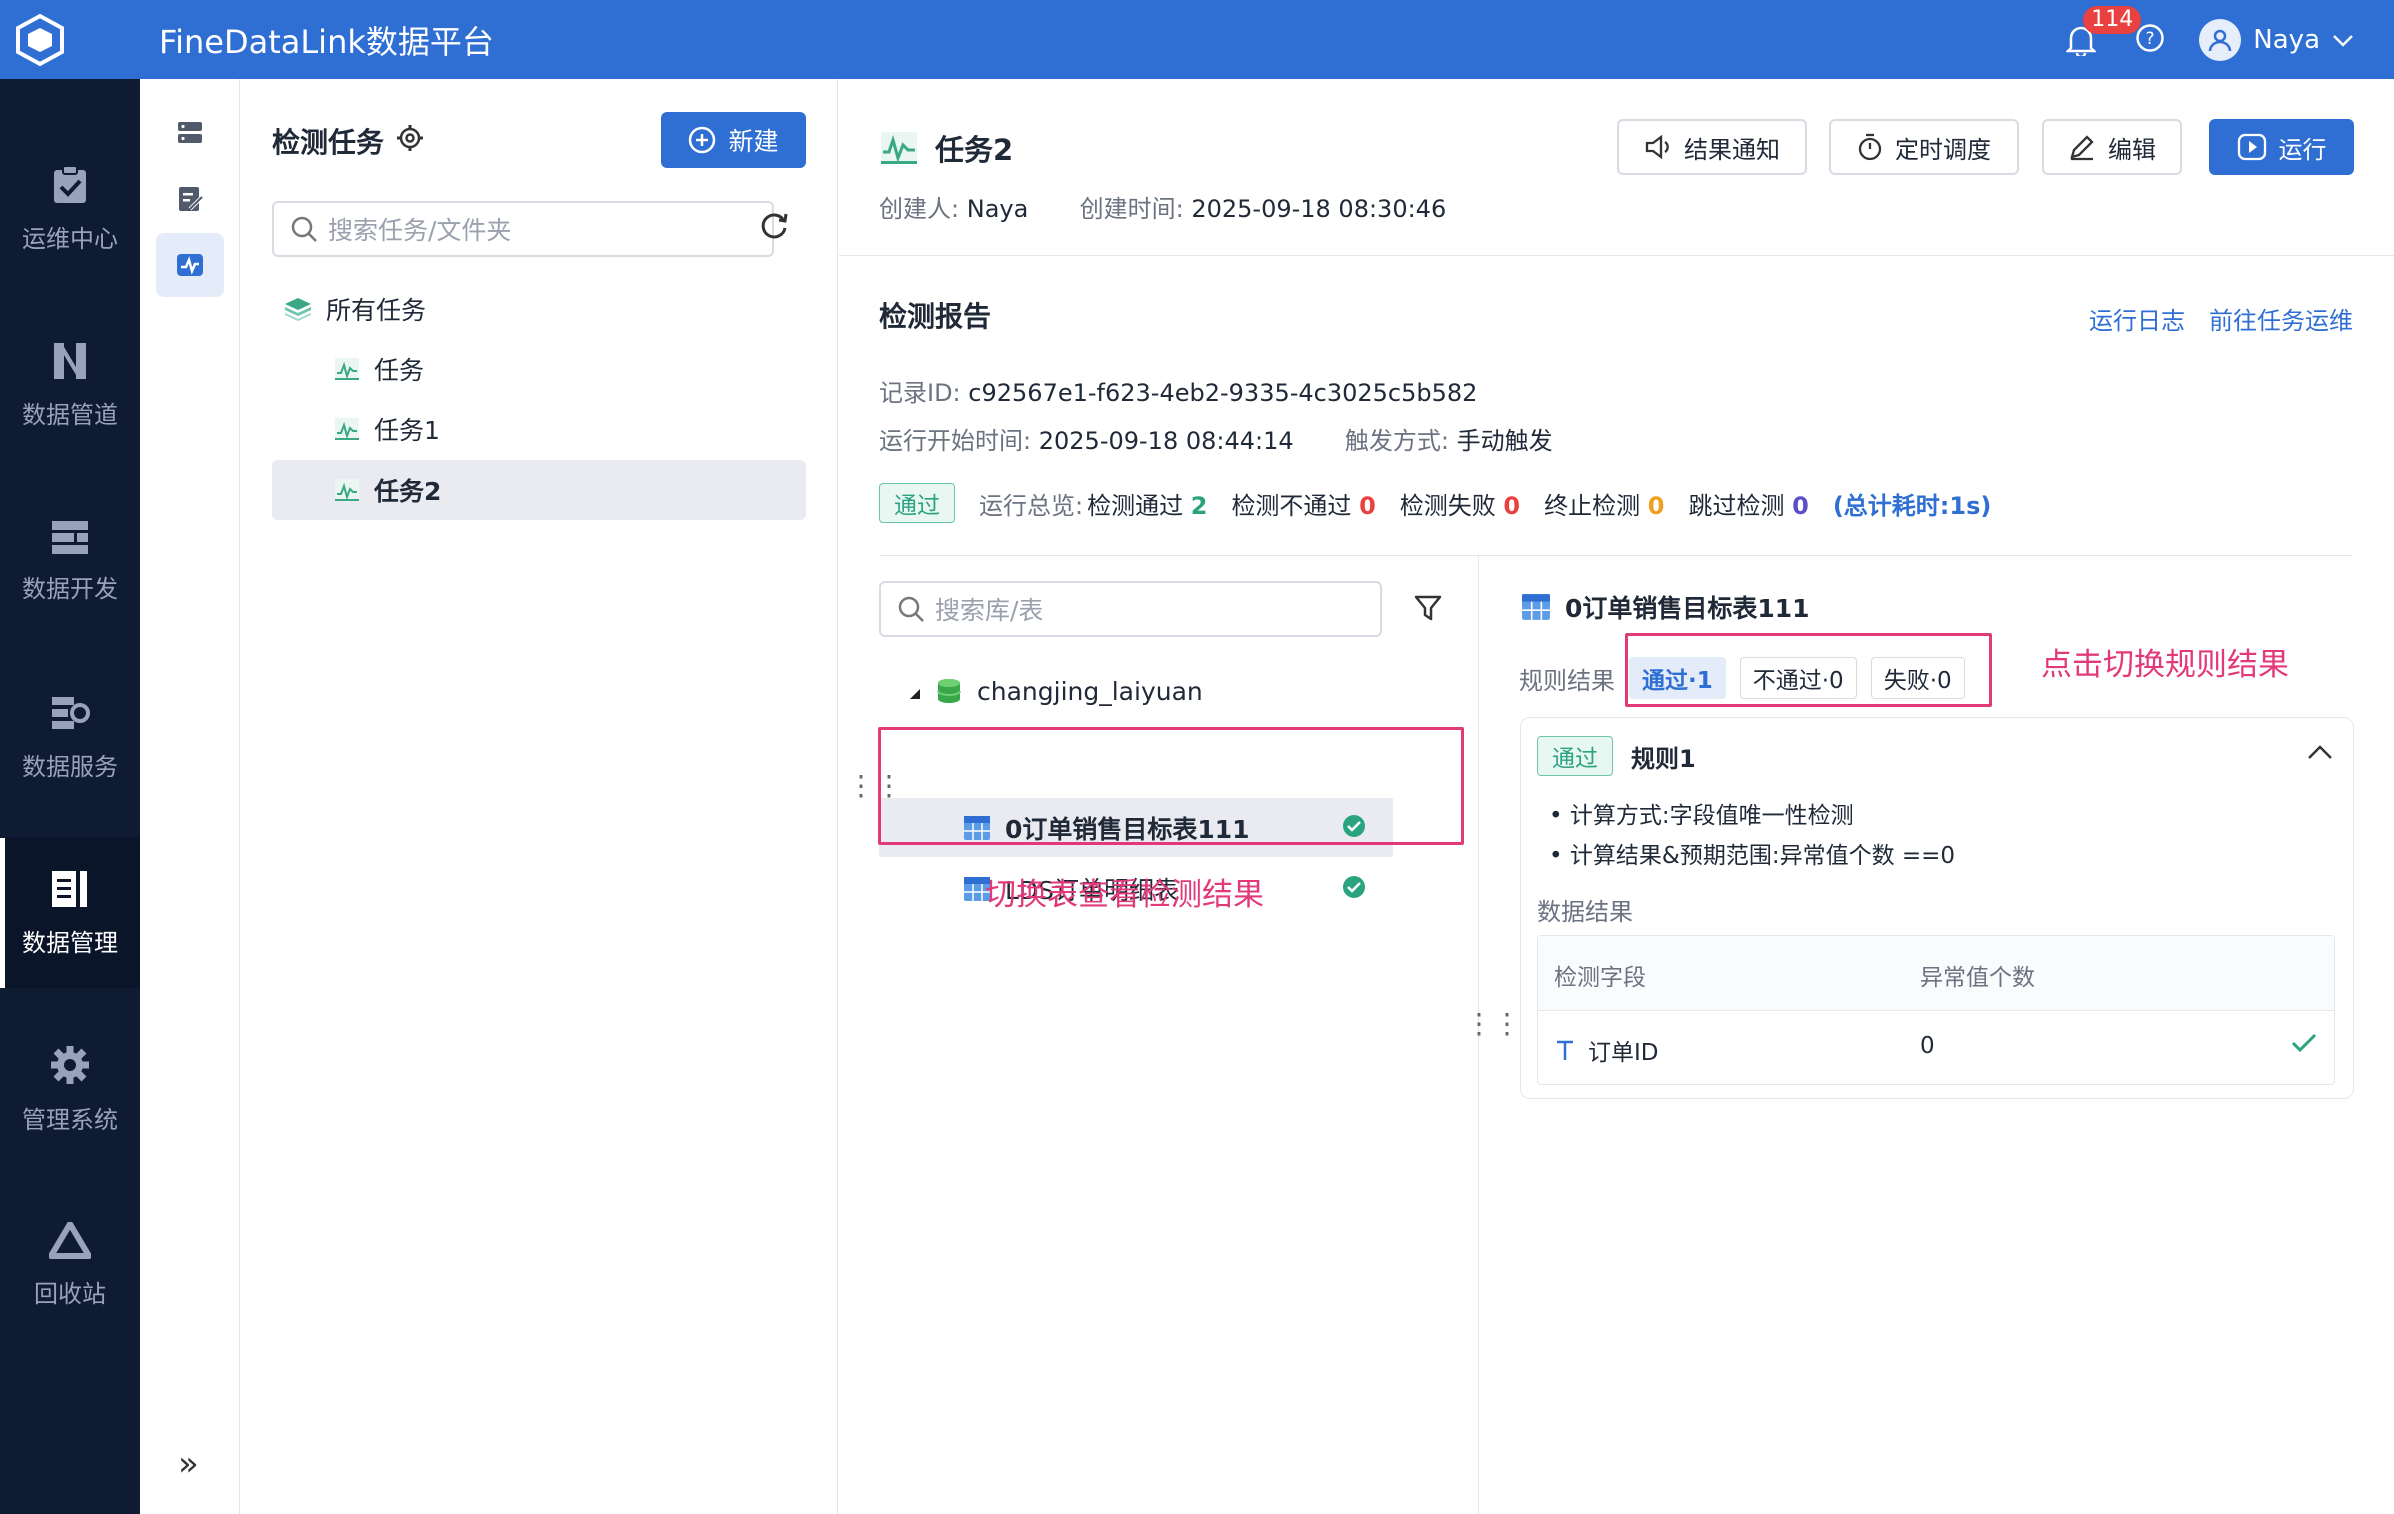  Describe the element at coordinates (70, 537) in the screenshot. I see `develop-icon` at that location.